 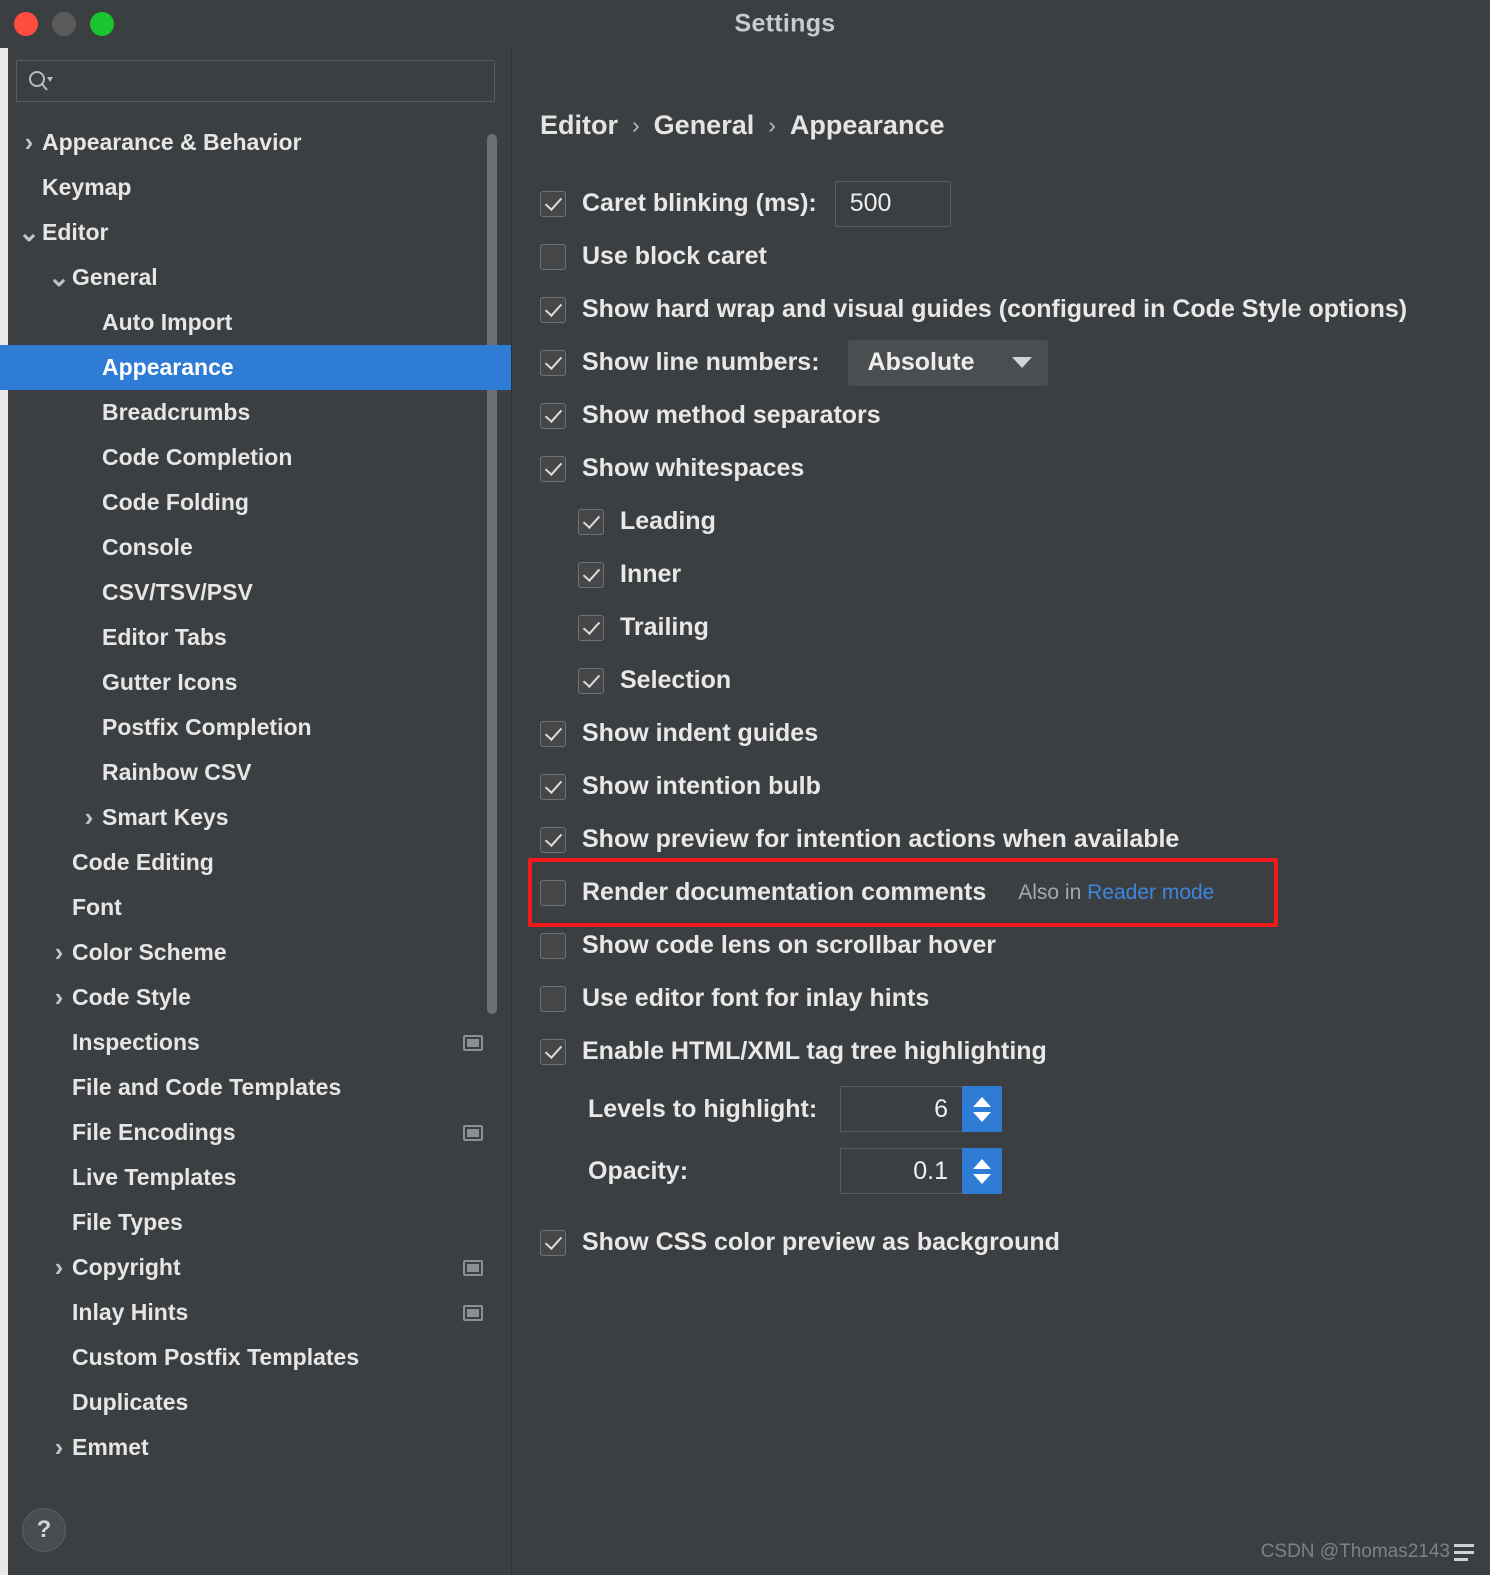 I want to click on sidebar-item-label: CSV/TSV/PSV, so click(x=177, y=592).